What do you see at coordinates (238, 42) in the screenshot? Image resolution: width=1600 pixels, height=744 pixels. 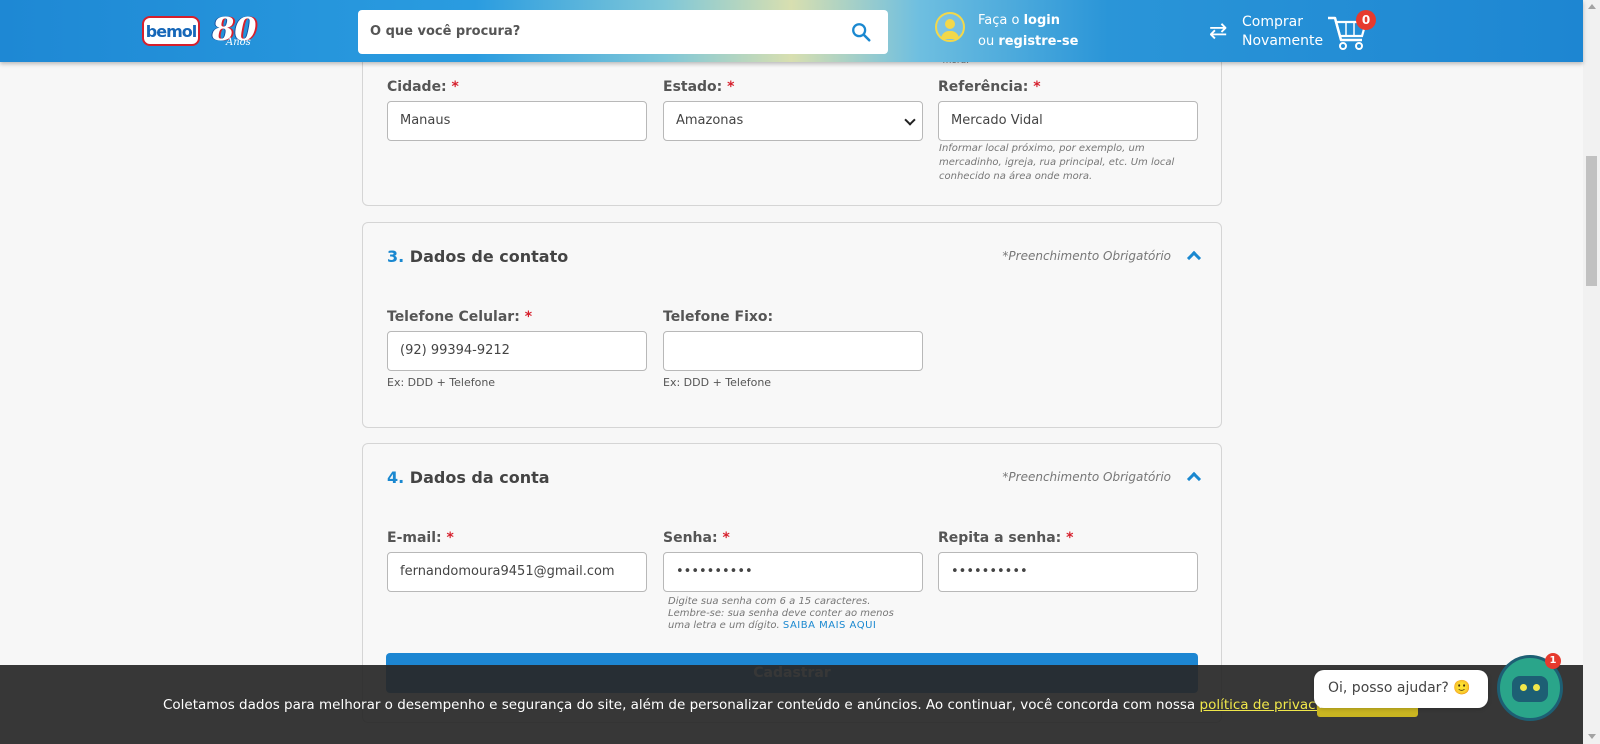 I see `anos-text: Anos` at bounding box center [238, 42].